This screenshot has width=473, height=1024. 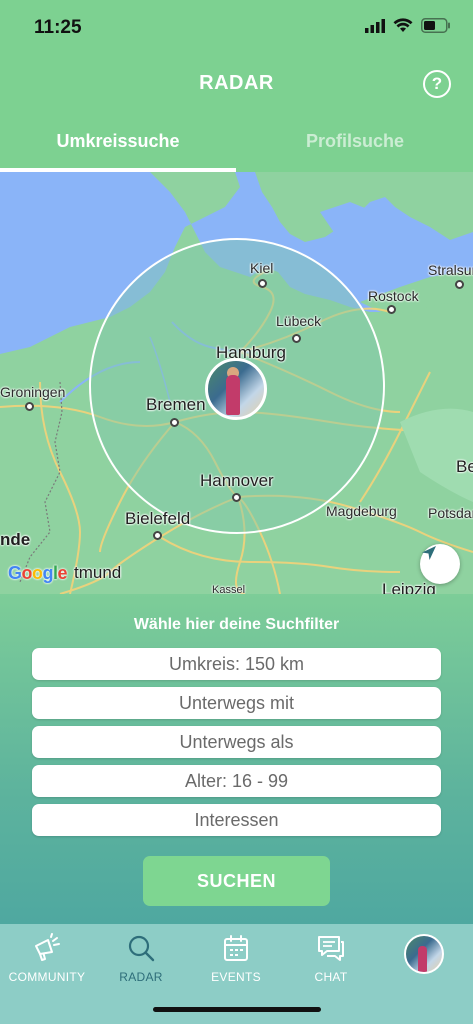 I want to click on city-label-leipzig: Leipzig, so click(x=409, y=587).